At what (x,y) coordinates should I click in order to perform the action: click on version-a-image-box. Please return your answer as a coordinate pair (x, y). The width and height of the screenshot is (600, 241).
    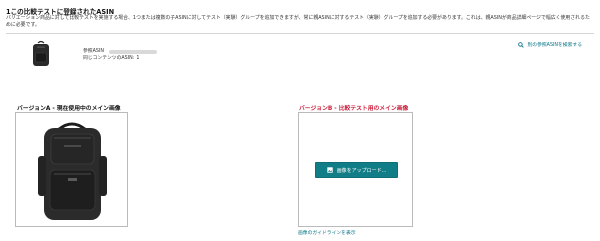
    Looking at the image, I should click on (71, 169).